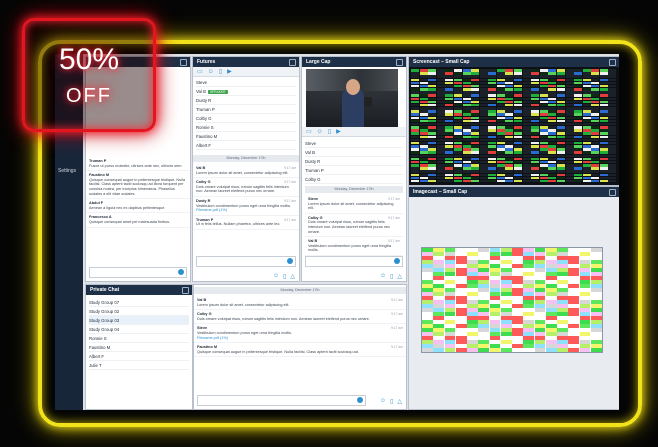 The height and width of the screenshot is (447, 658). Describe the element at coordinates (246, 136) in the screenshot. I see `member-row: Faustino M` at that location.